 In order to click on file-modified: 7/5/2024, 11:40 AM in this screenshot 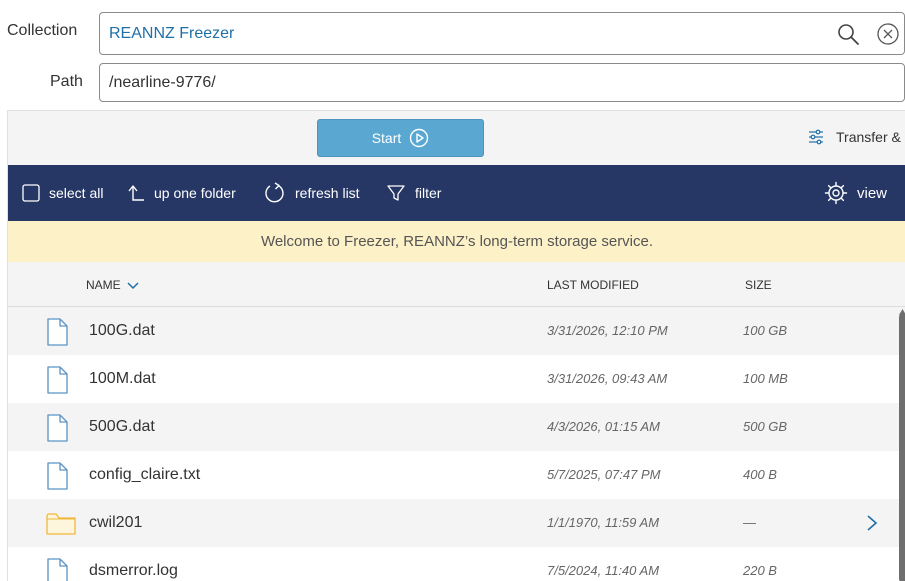, I will do `click(603, 570)`.